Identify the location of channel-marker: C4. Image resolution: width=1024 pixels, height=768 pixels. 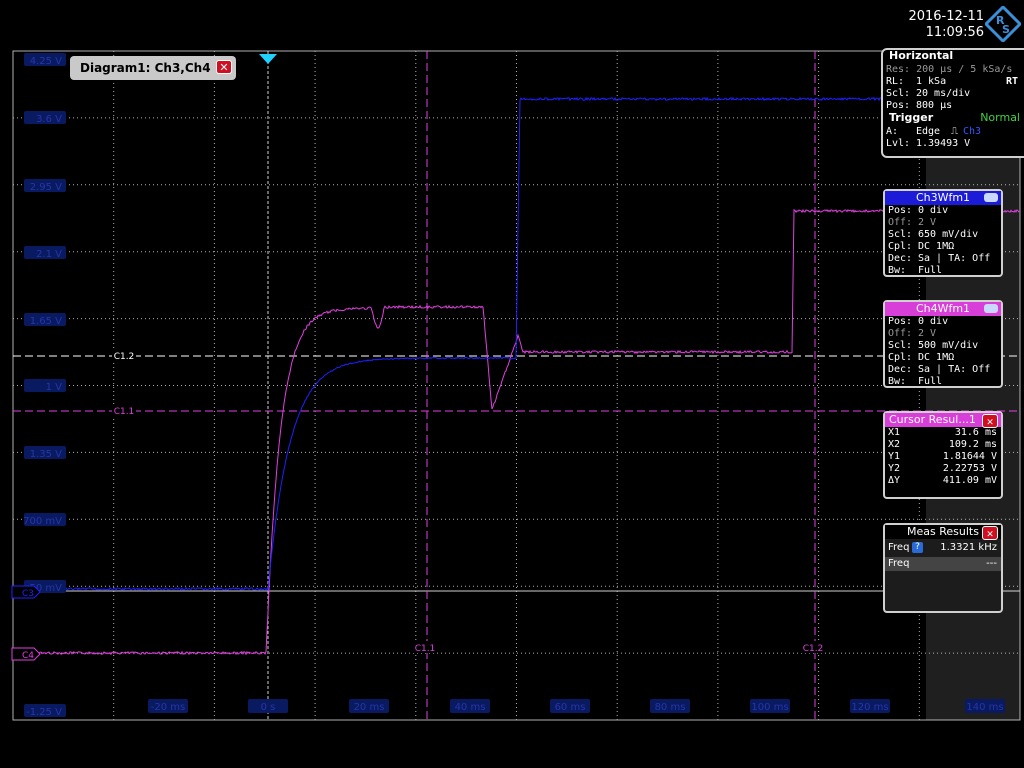
(26, 654).